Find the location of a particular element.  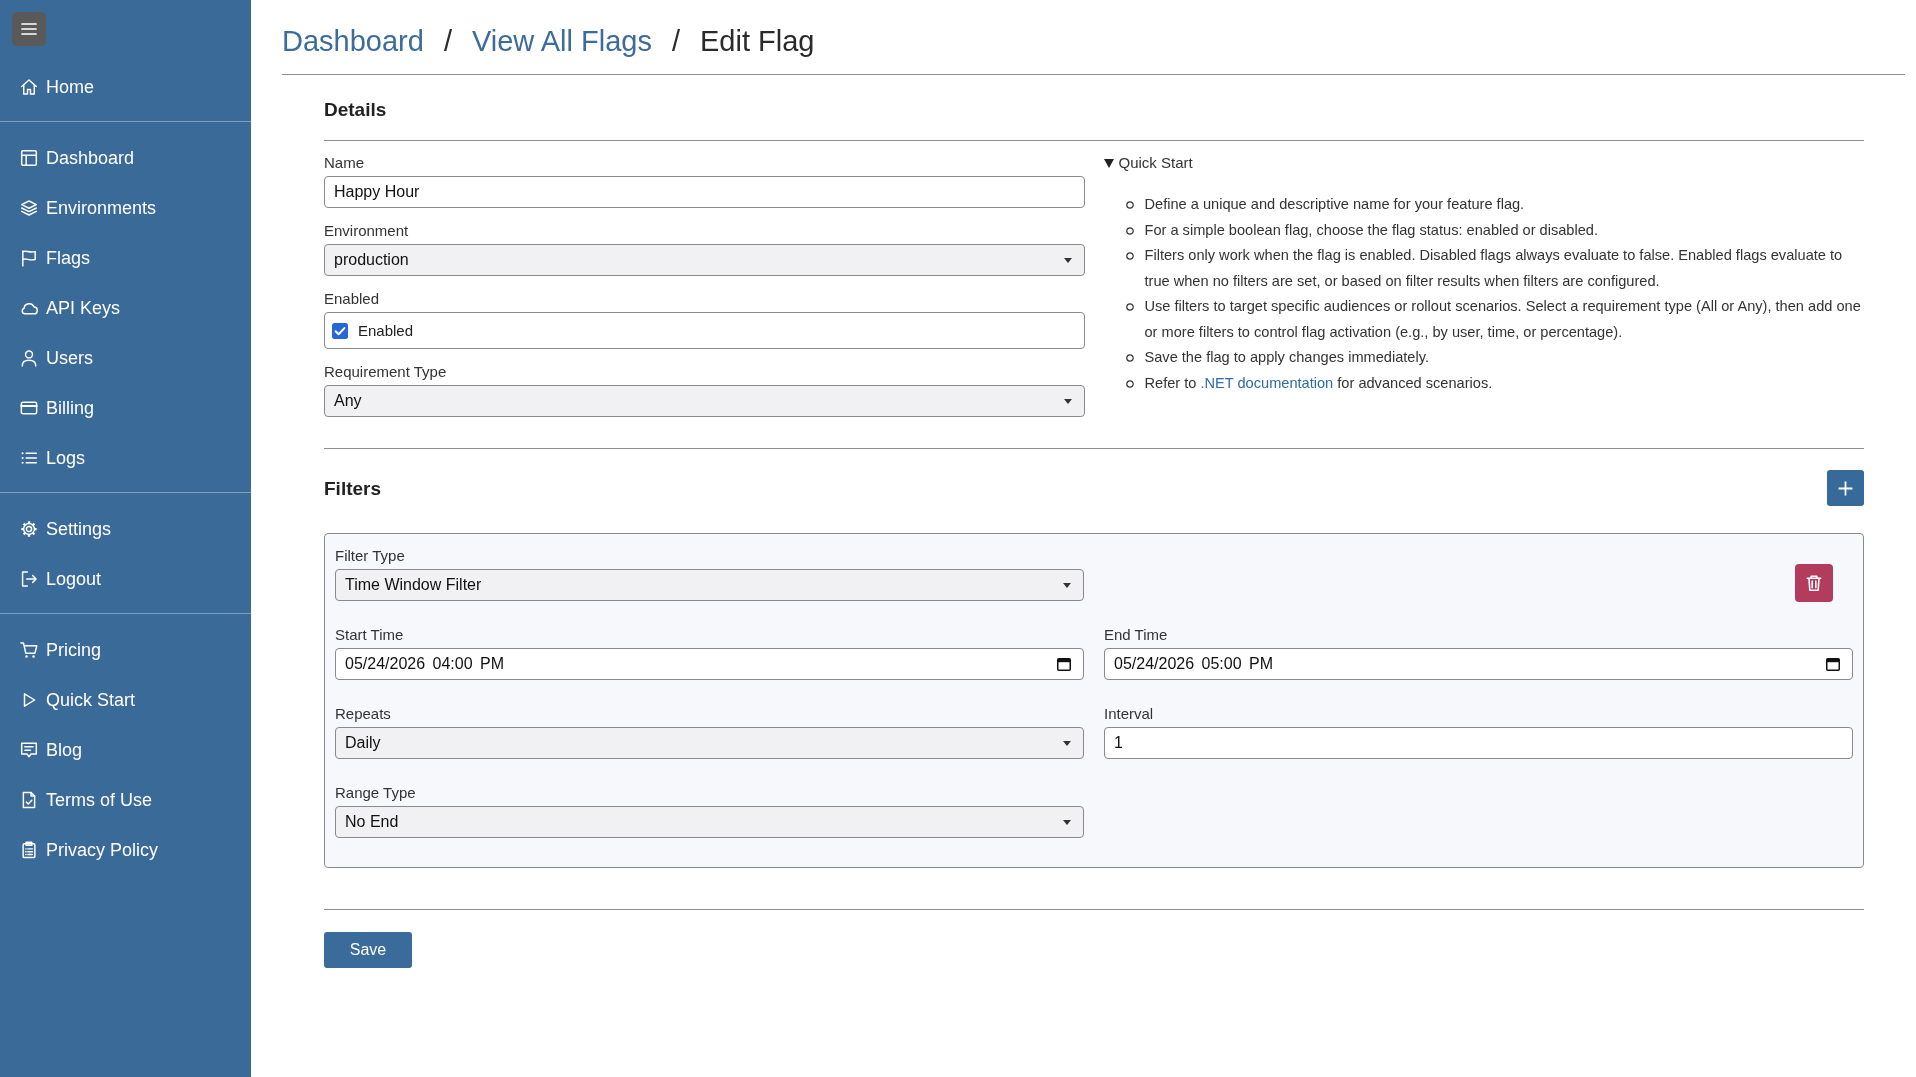

checkbox is located at coordinates (340, 330).